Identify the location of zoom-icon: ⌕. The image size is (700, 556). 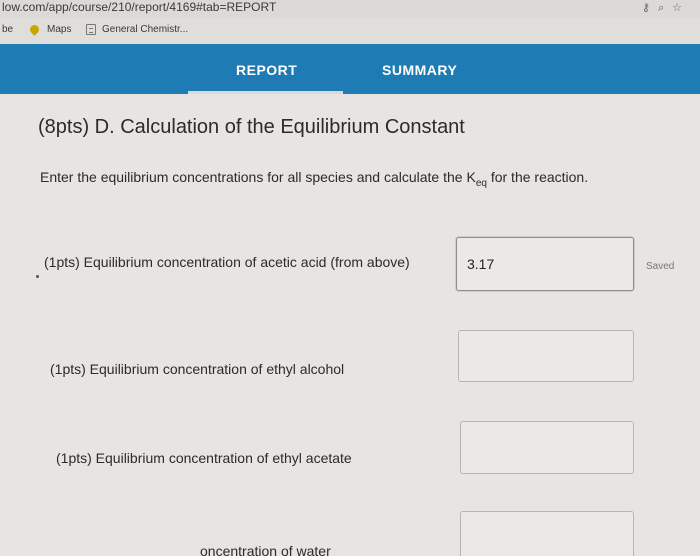
(665, 8).